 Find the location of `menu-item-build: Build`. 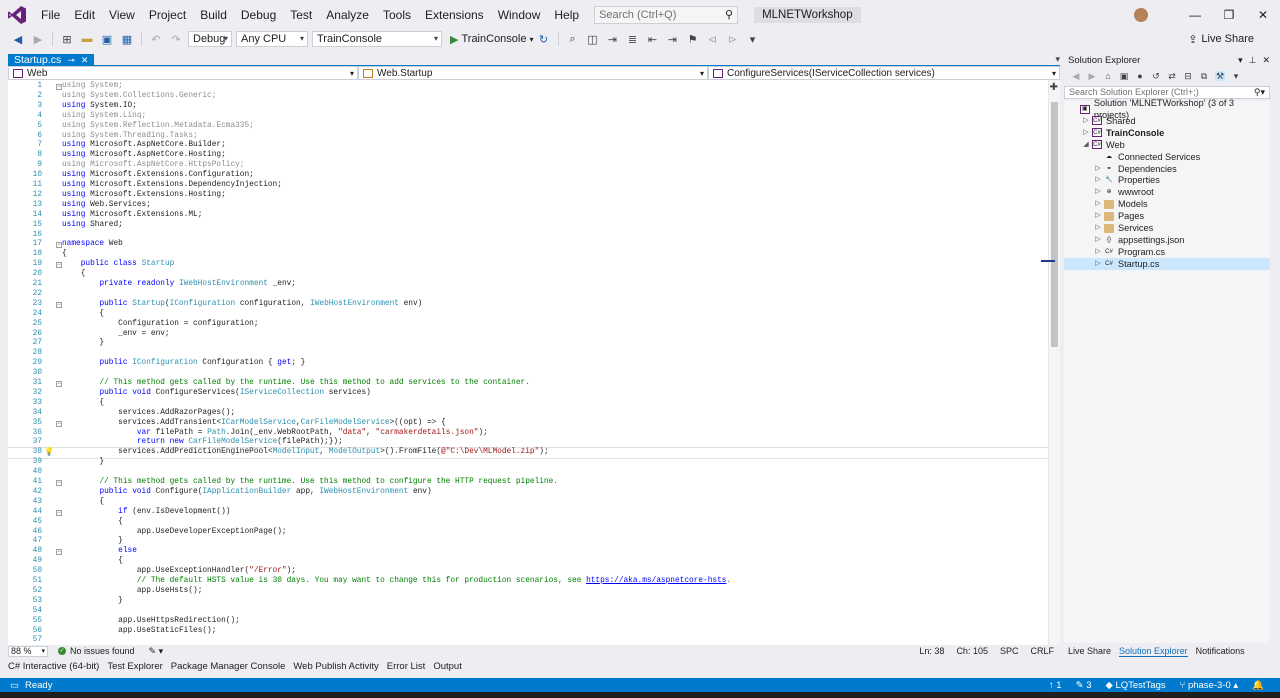

menu-item-build: Build is located at coordinates (213, 15).